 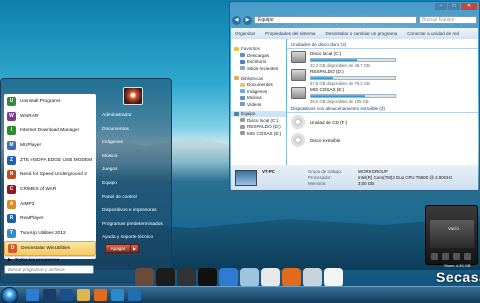 What do you see at coordinates (133, 96) in the screenshot?
I see `user-avatar` at bounding box center [133, 96].